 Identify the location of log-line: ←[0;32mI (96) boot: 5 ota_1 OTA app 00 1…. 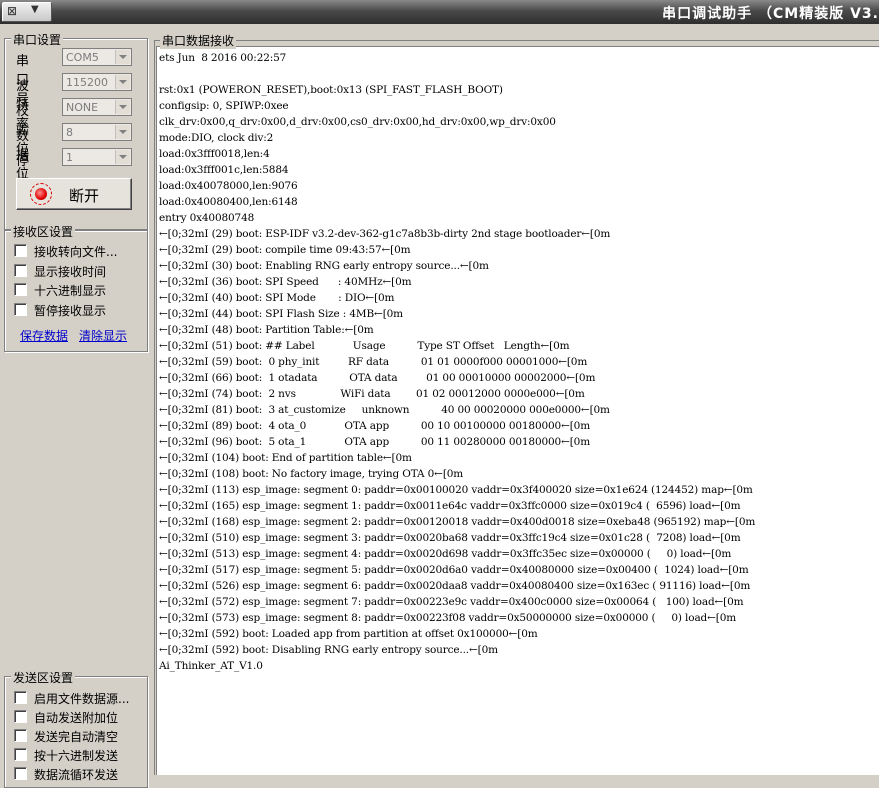
(374, 442).